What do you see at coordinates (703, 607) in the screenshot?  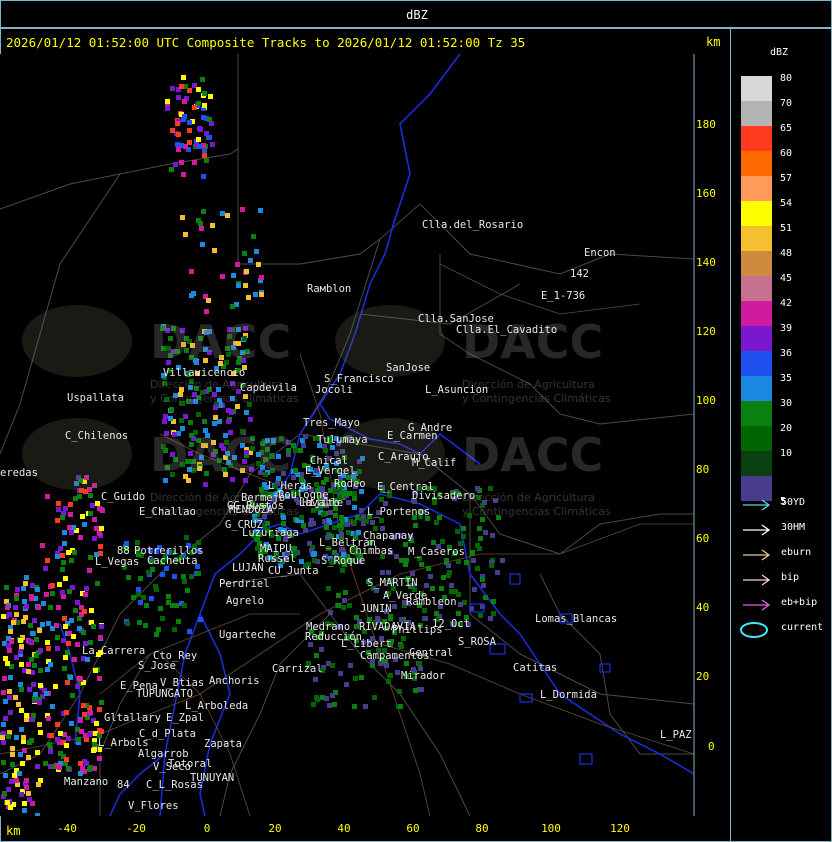 I see `y-tick-label: 40` at bounding box center [703, 607].